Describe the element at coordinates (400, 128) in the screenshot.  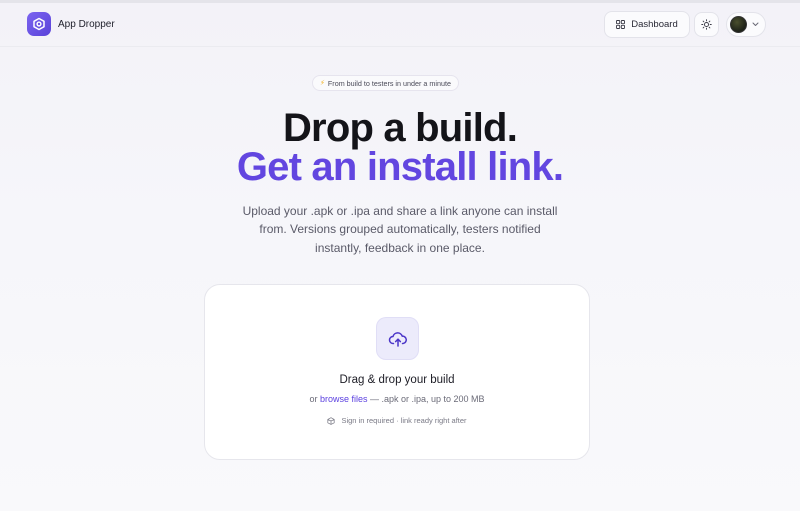
I see `hero-title-line-1: Drop a build.` at that location.